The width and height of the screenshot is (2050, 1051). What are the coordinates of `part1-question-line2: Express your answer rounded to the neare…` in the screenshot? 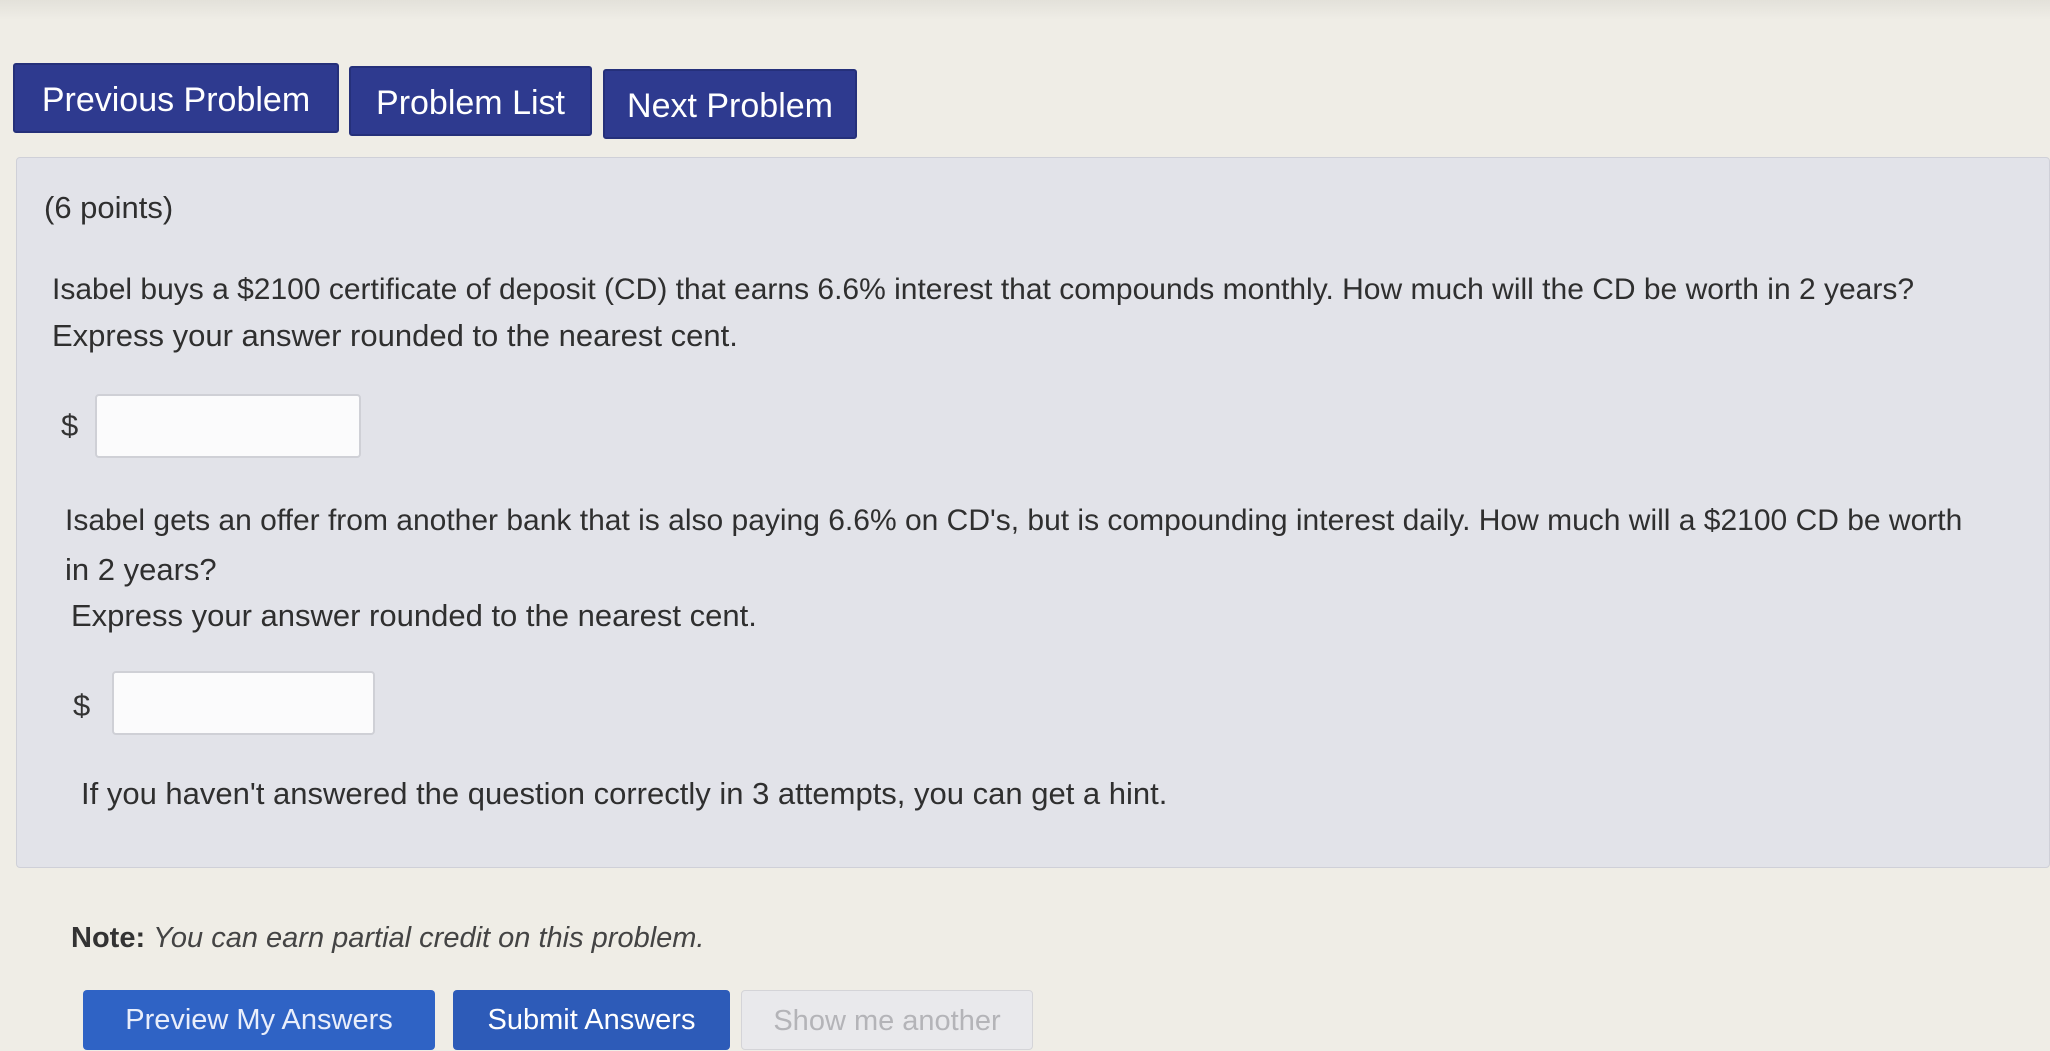 It's located at (395, 335).